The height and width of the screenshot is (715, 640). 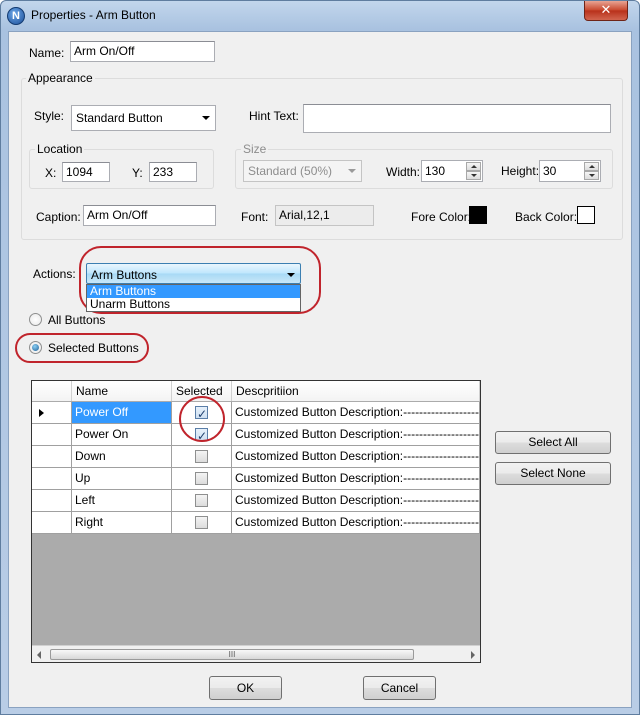 What do you see at coordinates (255, 217) in the screenshot?
I see `font-label: Font:` at bounding box center [255, 217].